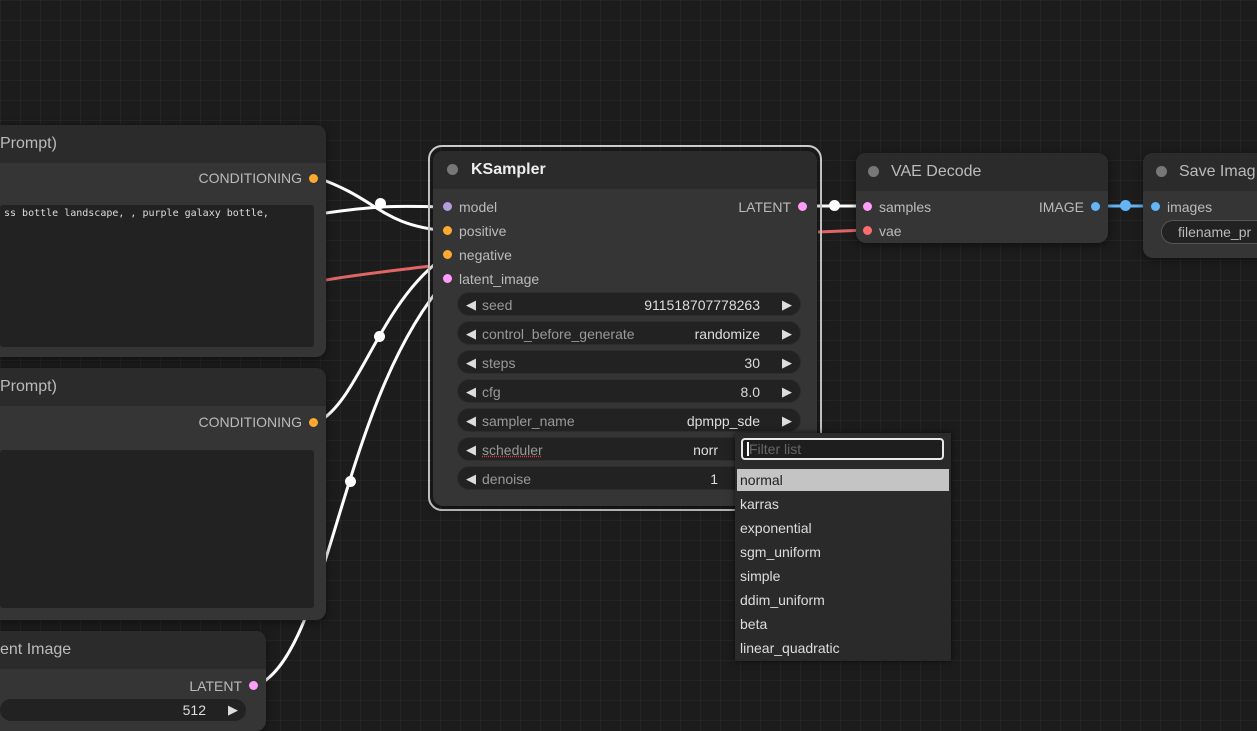  I want to click on input-label: samples, so click(905, 207).